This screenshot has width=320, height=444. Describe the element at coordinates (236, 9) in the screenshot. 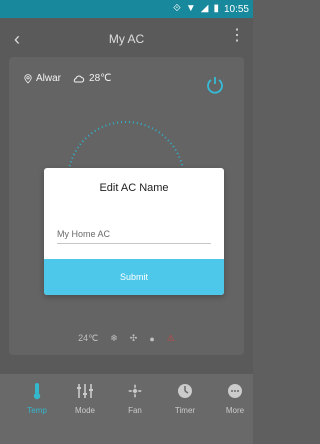

I see `status-time: 10:55` at that location.